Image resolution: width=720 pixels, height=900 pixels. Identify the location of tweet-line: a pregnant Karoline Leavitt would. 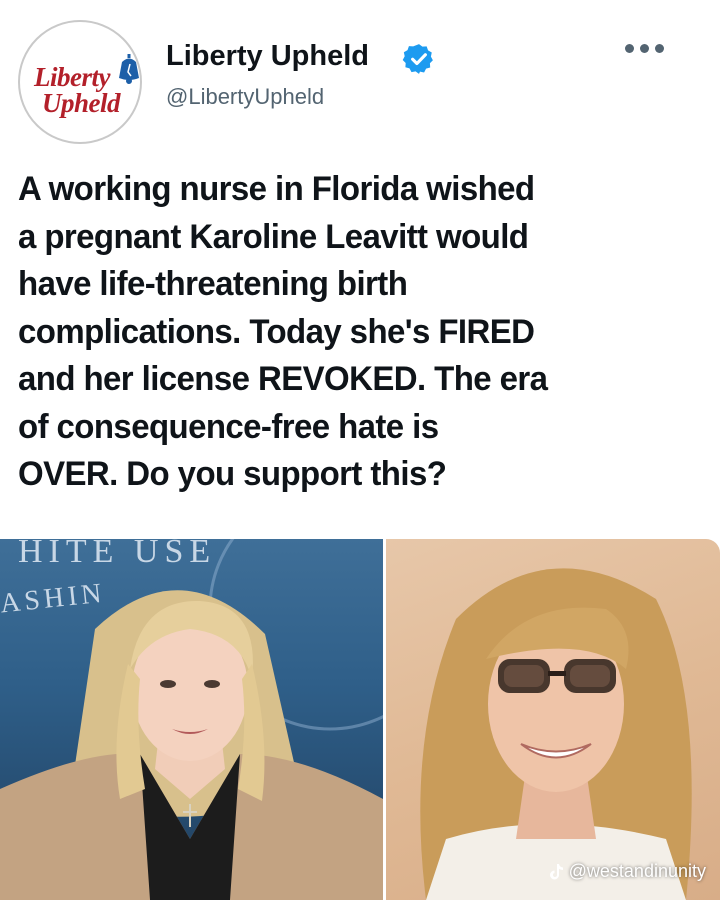
(273, 236).